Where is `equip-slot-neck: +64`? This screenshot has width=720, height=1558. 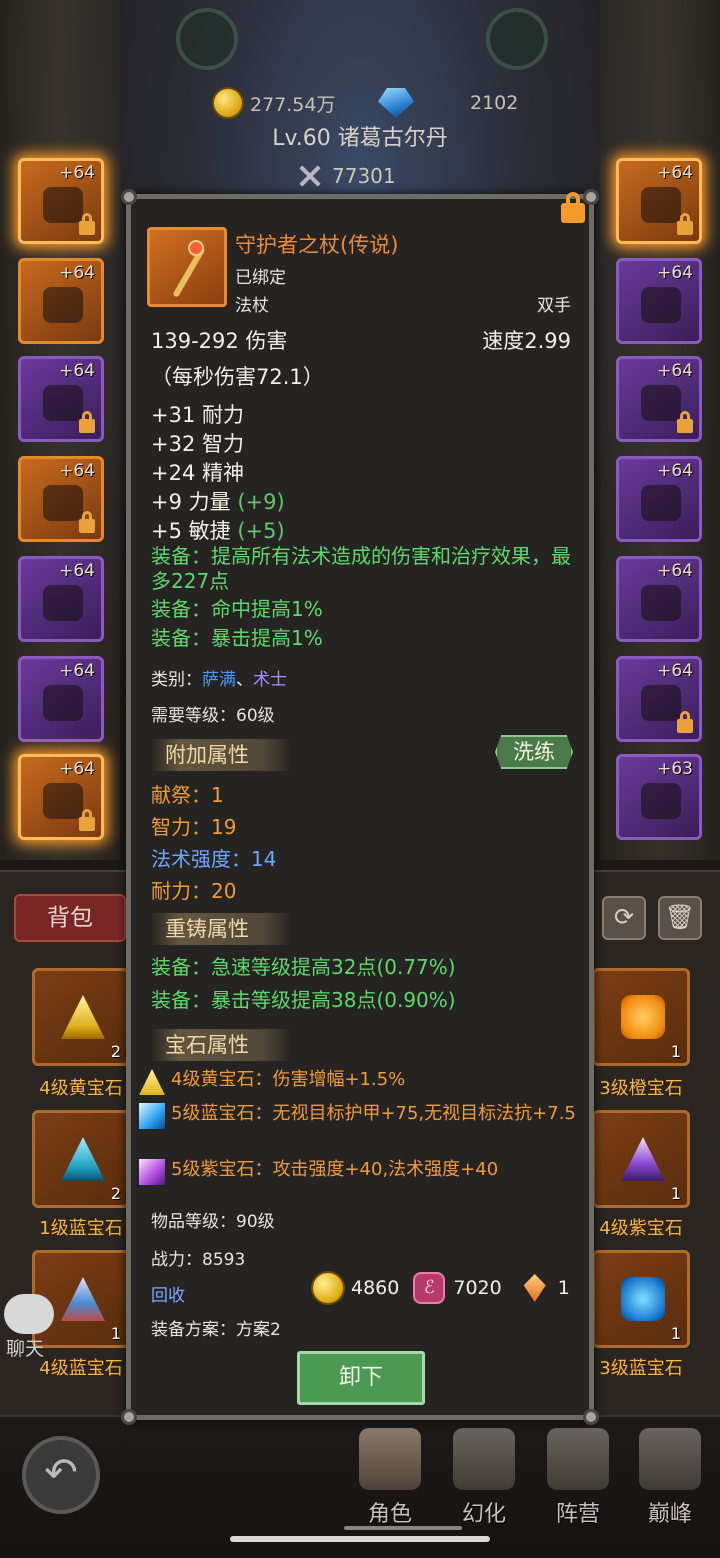 equip-slot-neck: +64 is located at coordinates (61, 301).